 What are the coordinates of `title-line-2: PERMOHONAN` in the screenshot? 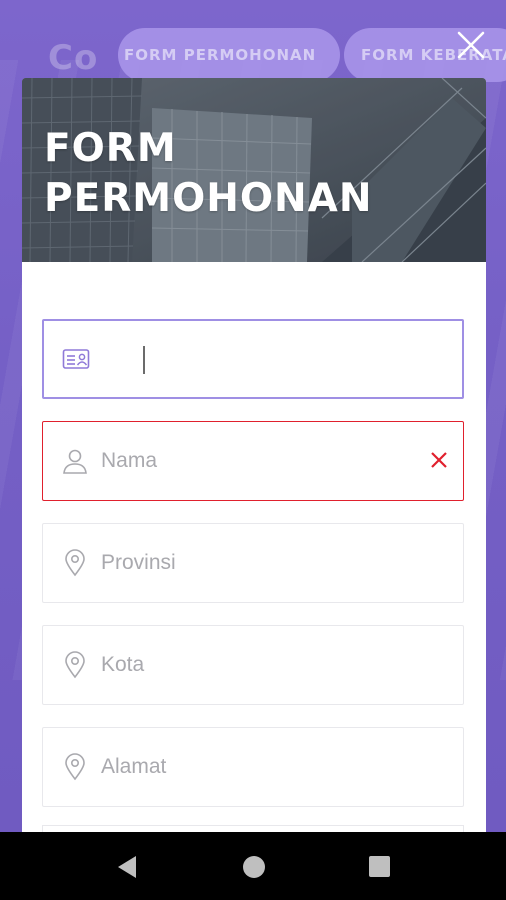 It's located at (208, 198).